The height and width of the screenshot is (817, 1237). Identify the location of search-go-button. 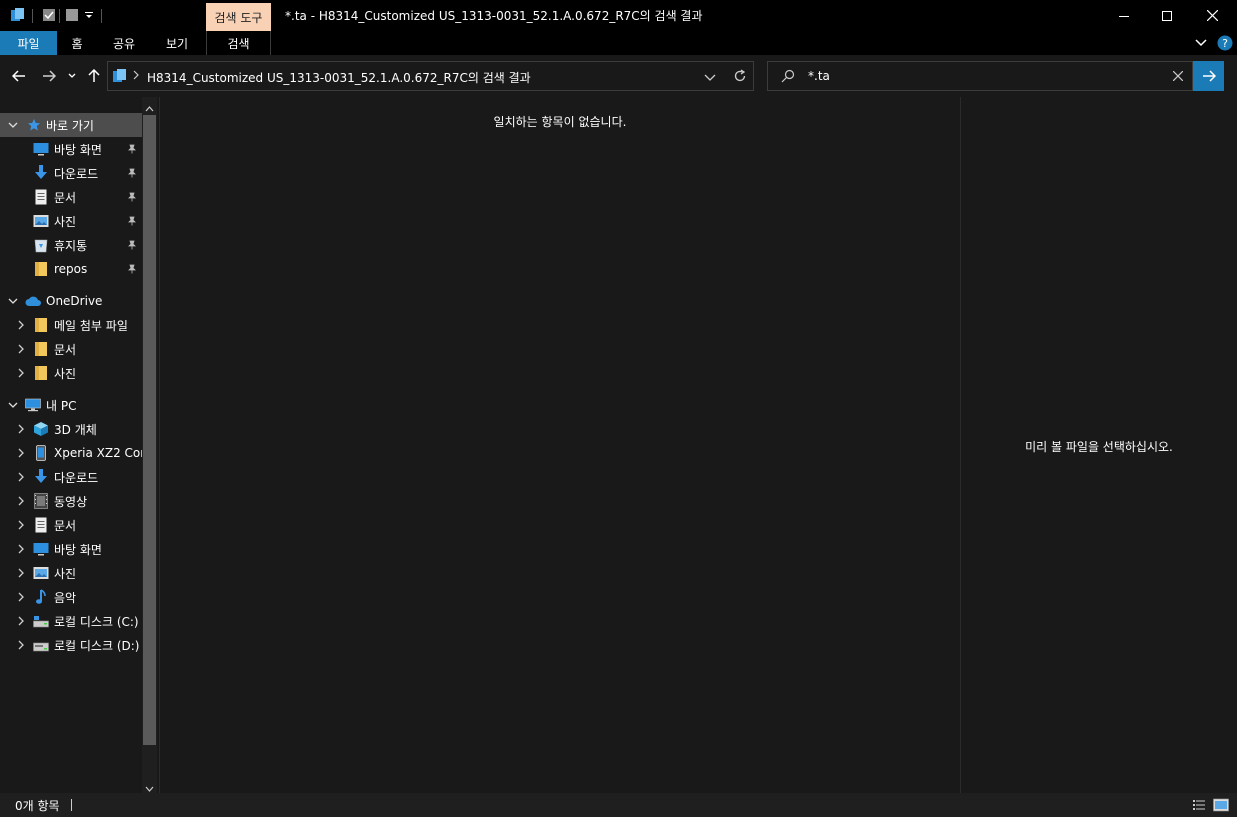
(1208, 76).